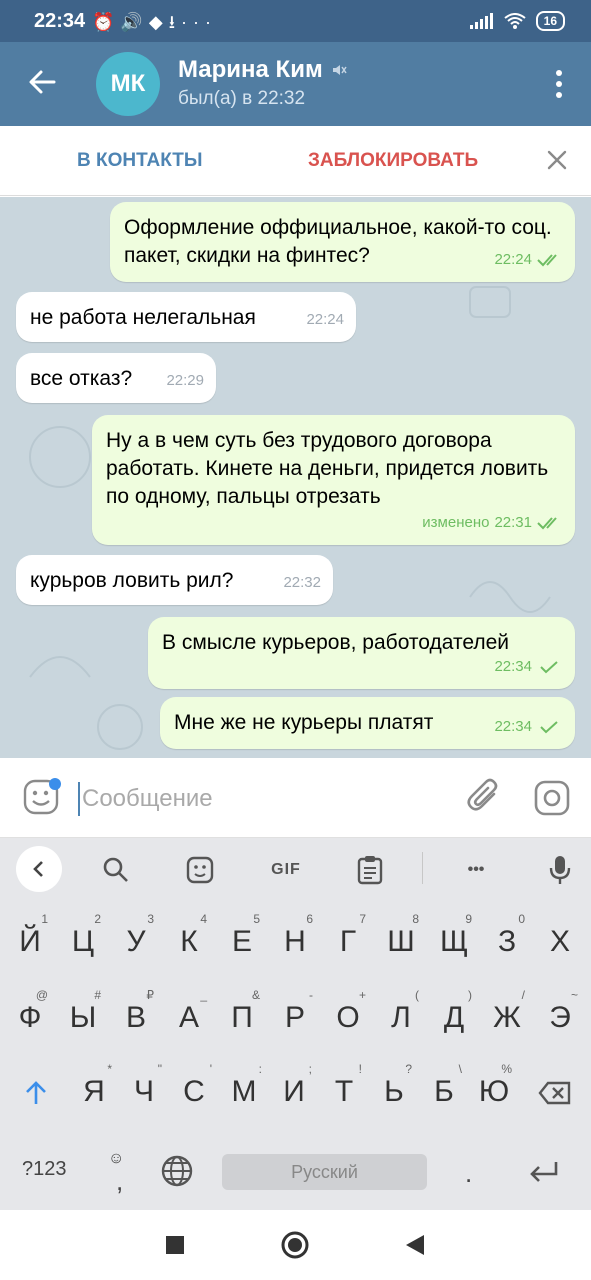 This screenshot has height=1280, width=591. What do you see at coordinates (244, 1091) in the screenshot?
I see `key: М:` at bounding box center [244, 1091].